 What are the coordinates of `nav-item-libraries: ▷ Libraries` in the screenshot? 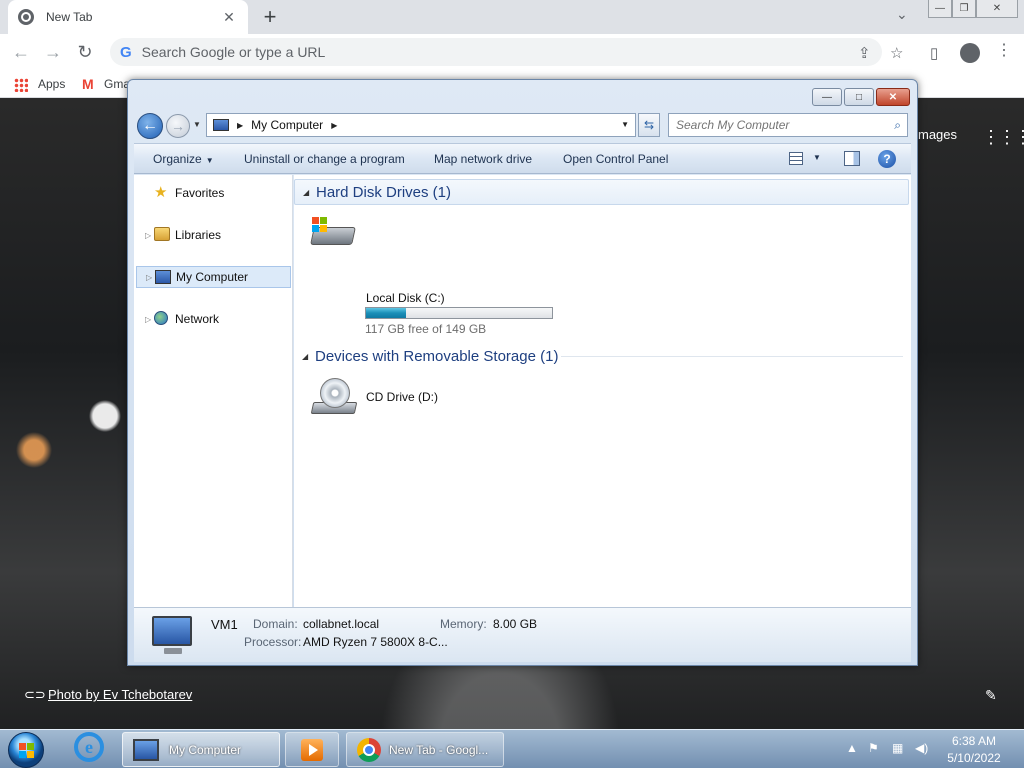 It's located at (213, 235).